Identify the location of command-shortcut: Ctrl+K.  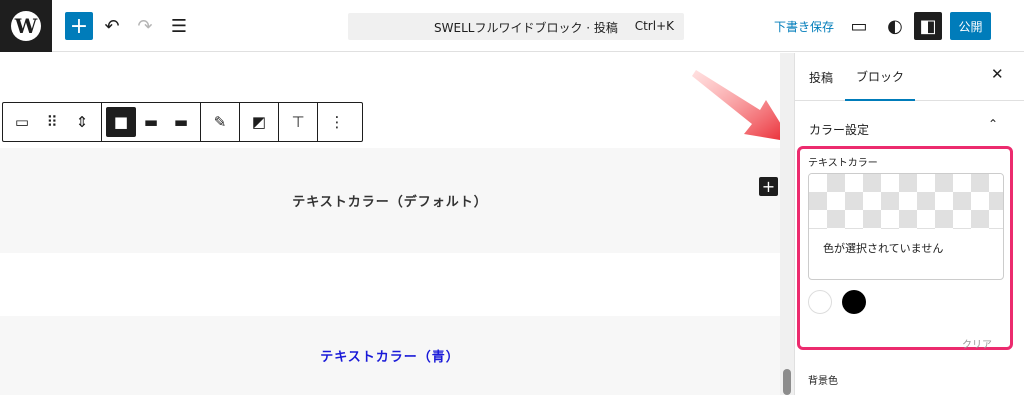
(654, 26).